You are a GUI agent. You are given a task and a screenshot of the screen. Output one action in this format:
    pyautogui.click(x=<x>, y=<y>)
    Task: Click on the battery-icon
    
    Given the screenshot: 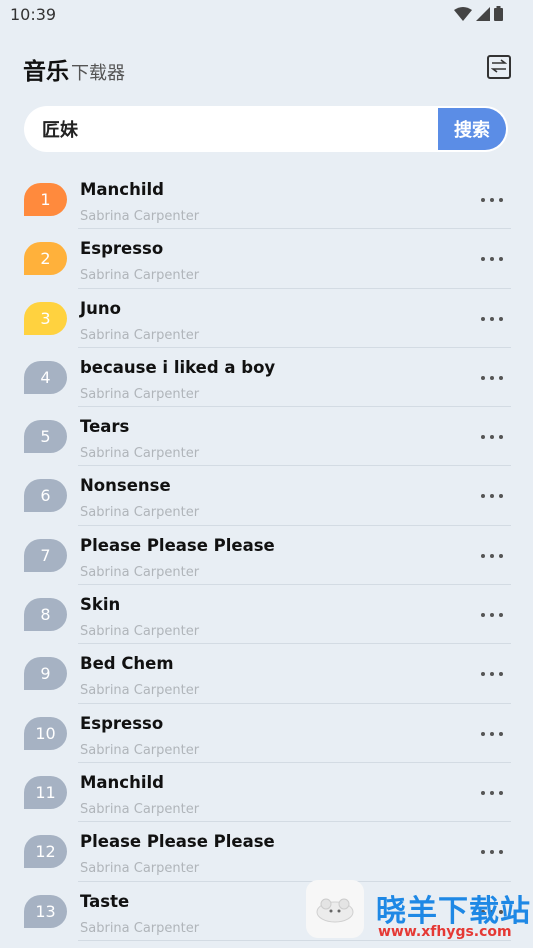 What is the action you would take?
    pyautogui.click(x=498, y=15)
    